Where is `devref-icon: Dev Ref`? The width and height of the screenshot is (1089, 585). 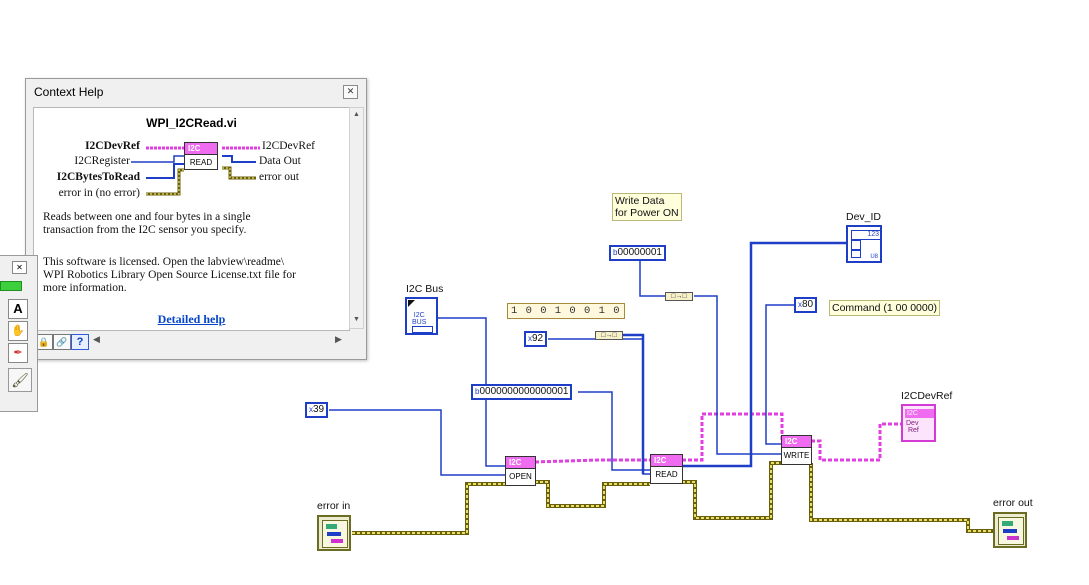
devref-icon: Dev Ref is located at coordinates (912, 427).